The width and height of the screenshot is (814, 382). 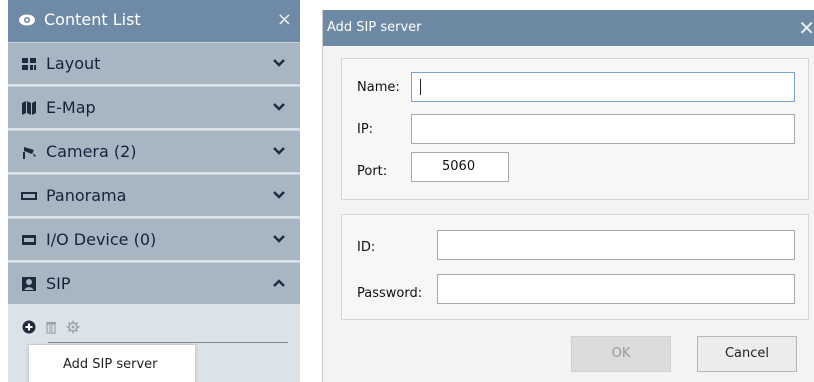 What do you see at coordinates (284, 19) in the screenshot?
I see `close-icon: ×` at bounding box center [284, 19].